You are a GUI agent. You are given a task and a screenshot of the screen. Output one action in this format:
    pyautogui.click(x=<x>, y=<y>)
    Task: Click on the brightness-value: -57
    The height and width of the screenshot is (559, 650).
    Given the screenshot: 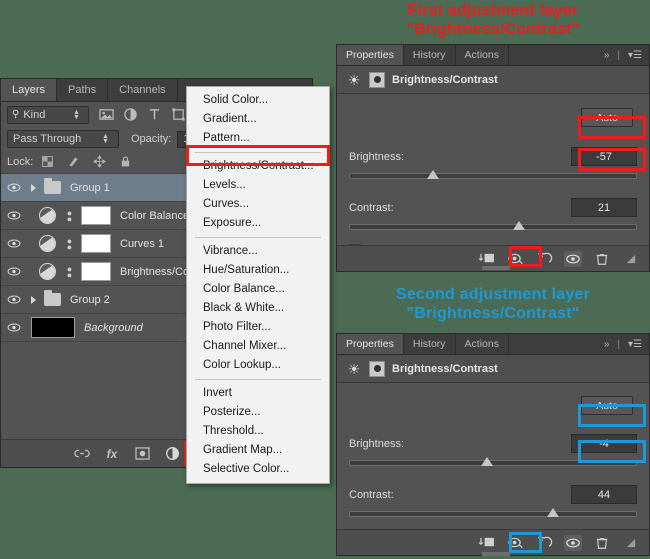 What is the action you would take?
    pyautogui.click(x=604, y=156)
    